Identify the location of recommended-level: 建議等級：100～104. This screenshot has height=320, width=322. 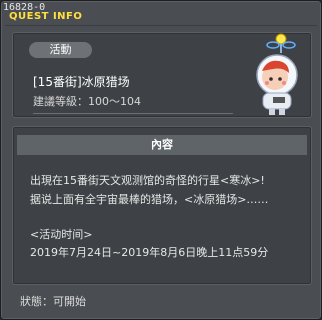
(133, 103).